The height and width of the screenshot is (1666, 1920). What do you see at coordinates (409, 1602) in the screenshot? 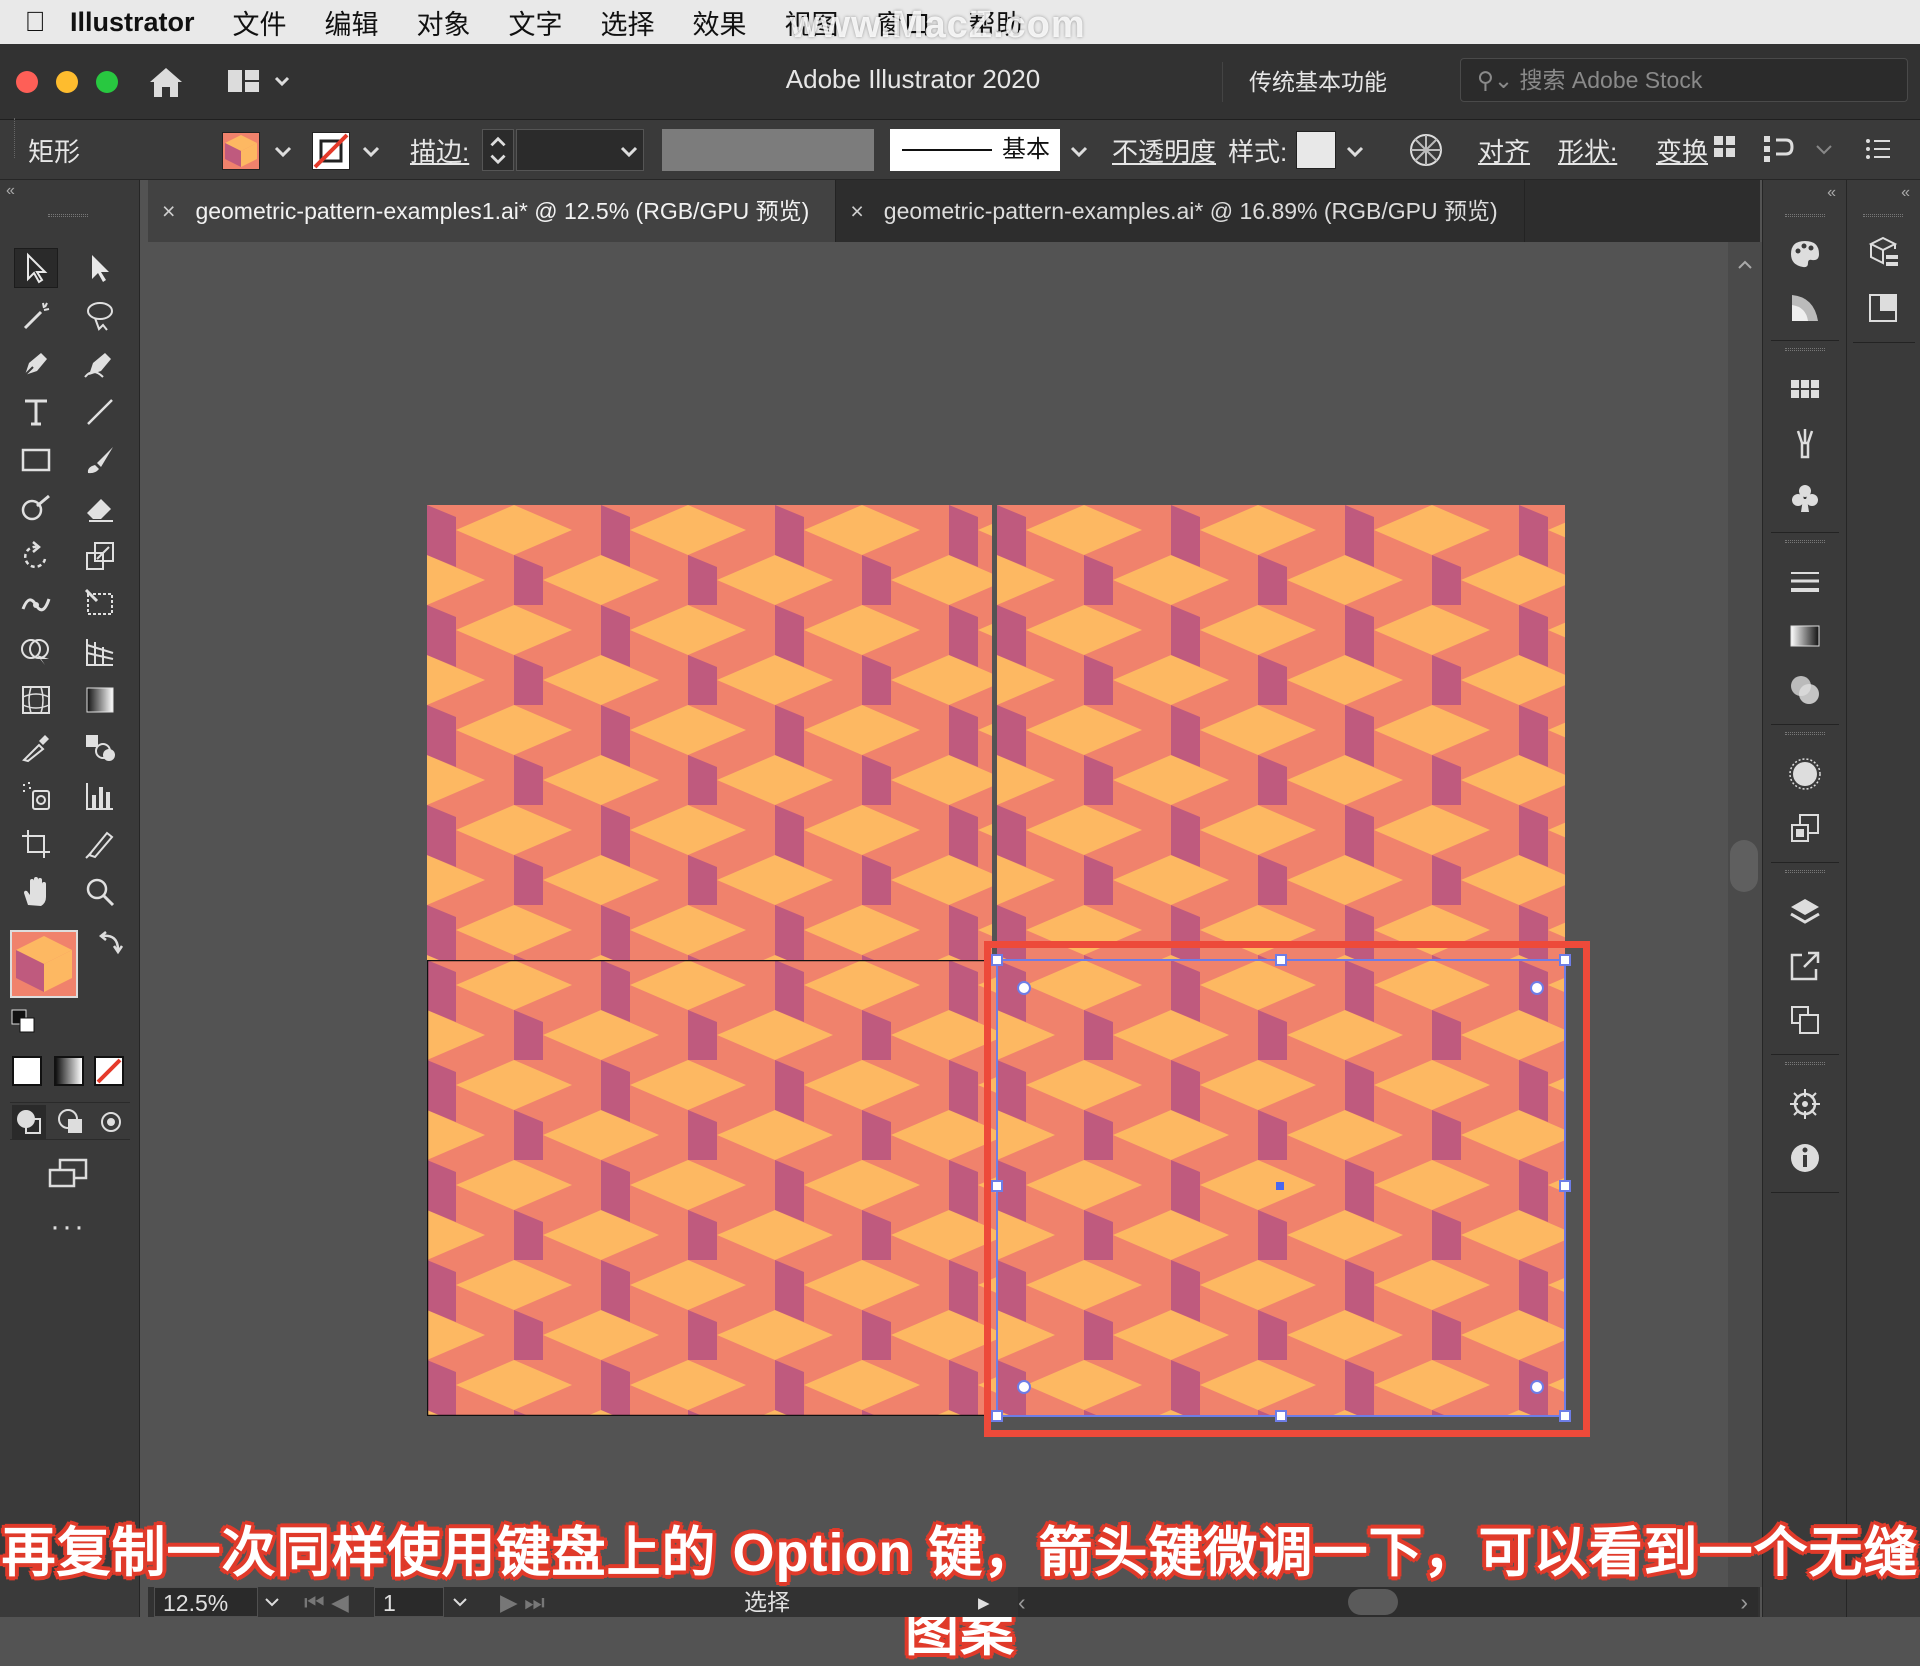
I see `artboard-number-field: 1` at bounding box center [409, 1602].